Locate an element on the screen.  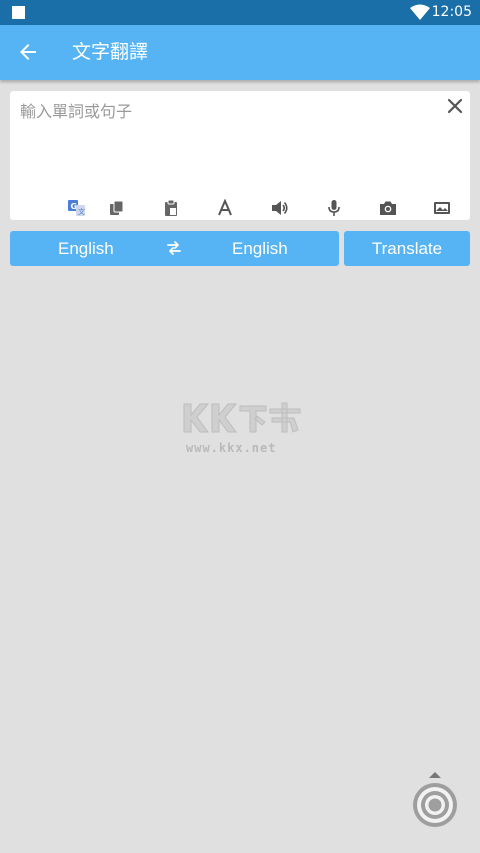
target-language-button: English is located at coordinates (260, 249).